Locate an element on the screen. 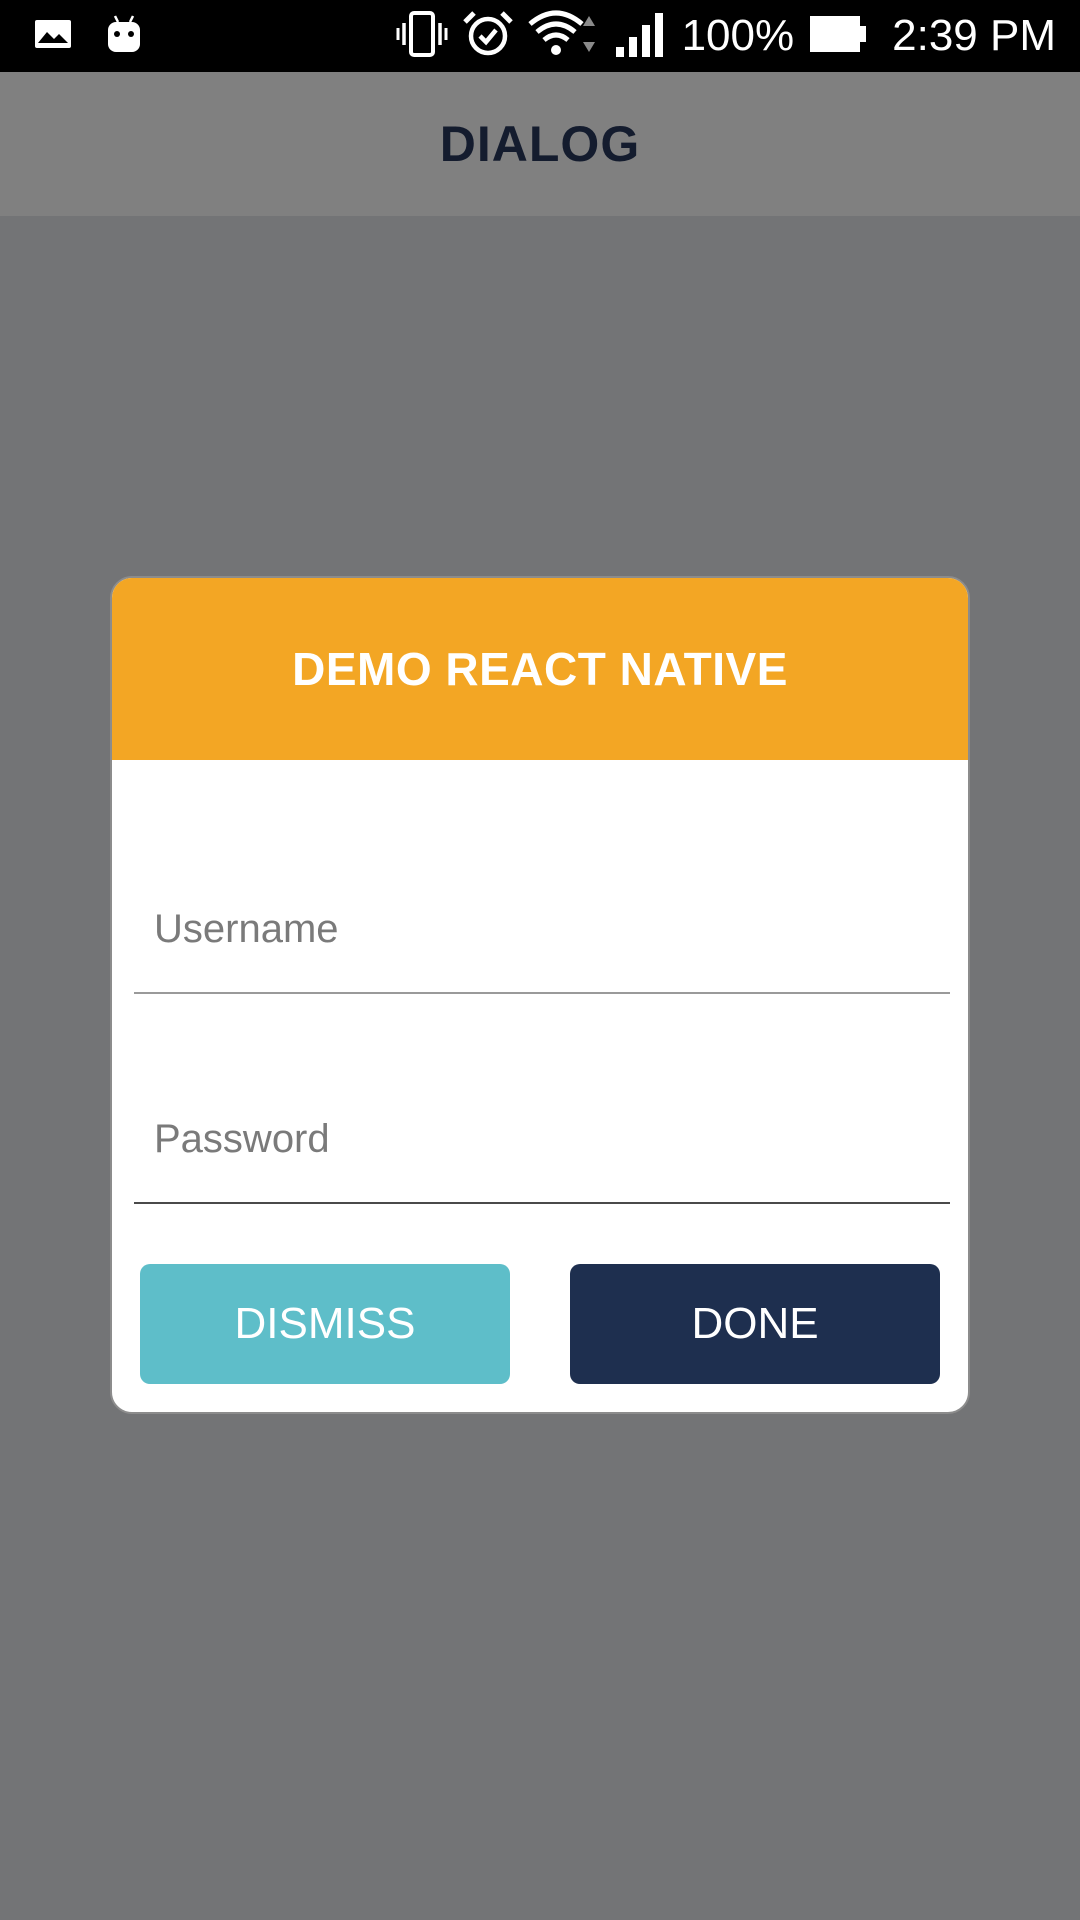 The height and width of the screenshot is (1920, 1080). username-input is located at coordinates (544, 929).